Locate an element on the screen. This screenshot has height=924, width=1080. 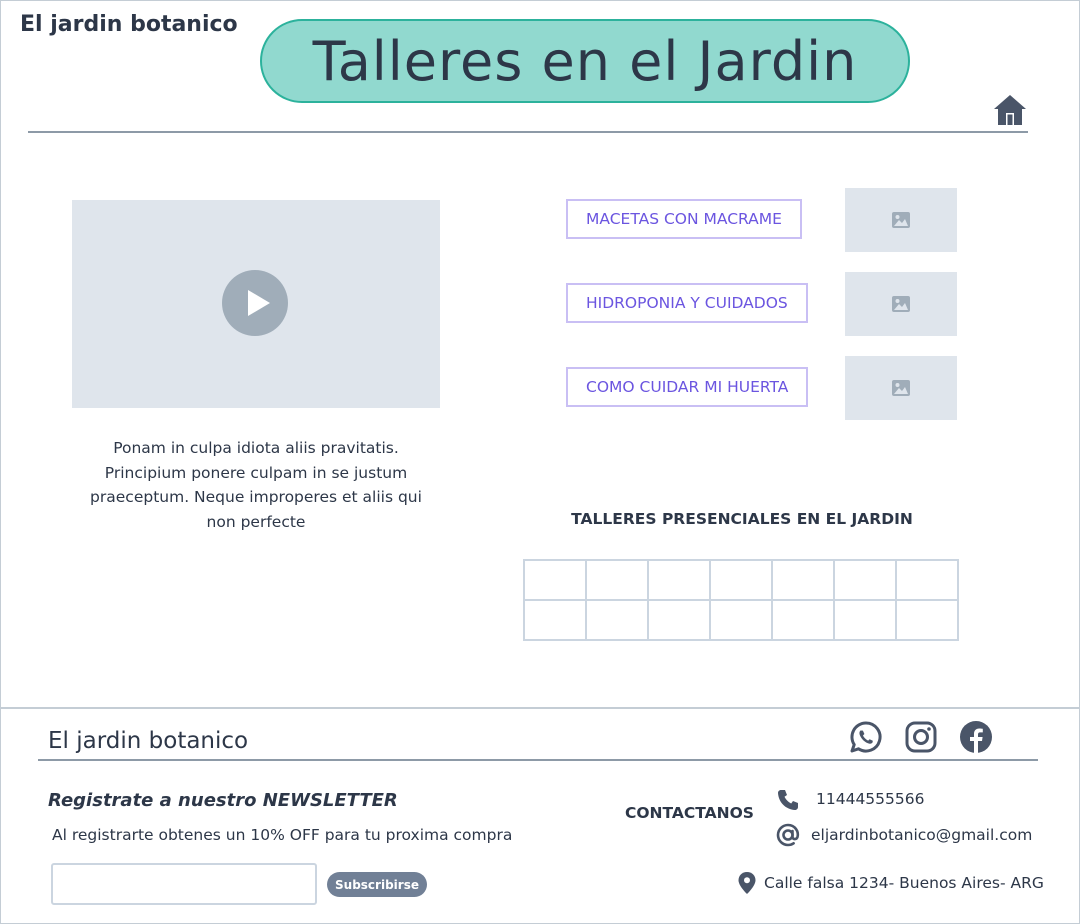
footer-brand: El jardin botanico is located at coordinates (148, 741).